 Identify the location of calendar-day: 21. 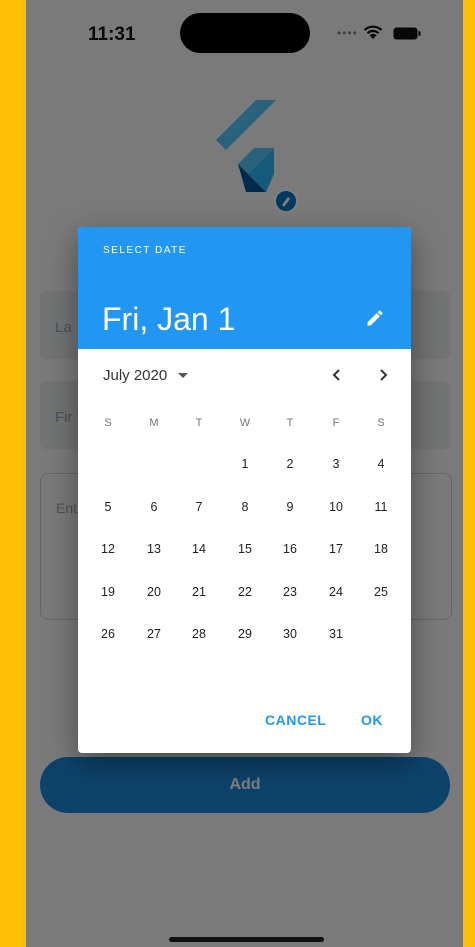
(199, 592).